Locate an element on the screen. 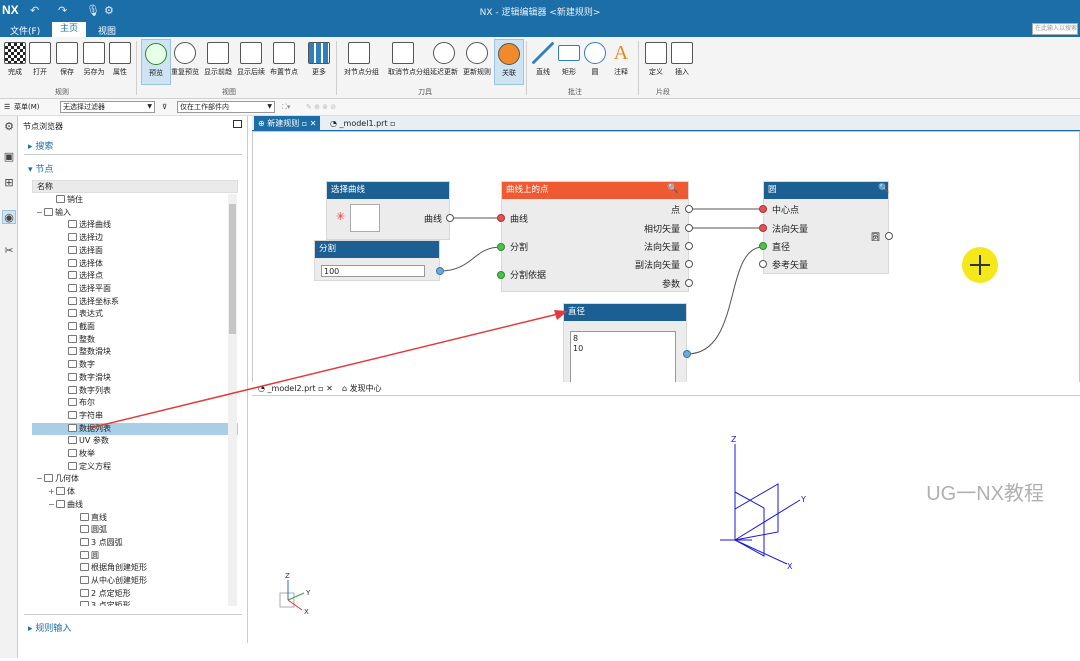 The width and height of the screenshot is (1080, 661). port-in-split-by is located at coordinates (501, 275).